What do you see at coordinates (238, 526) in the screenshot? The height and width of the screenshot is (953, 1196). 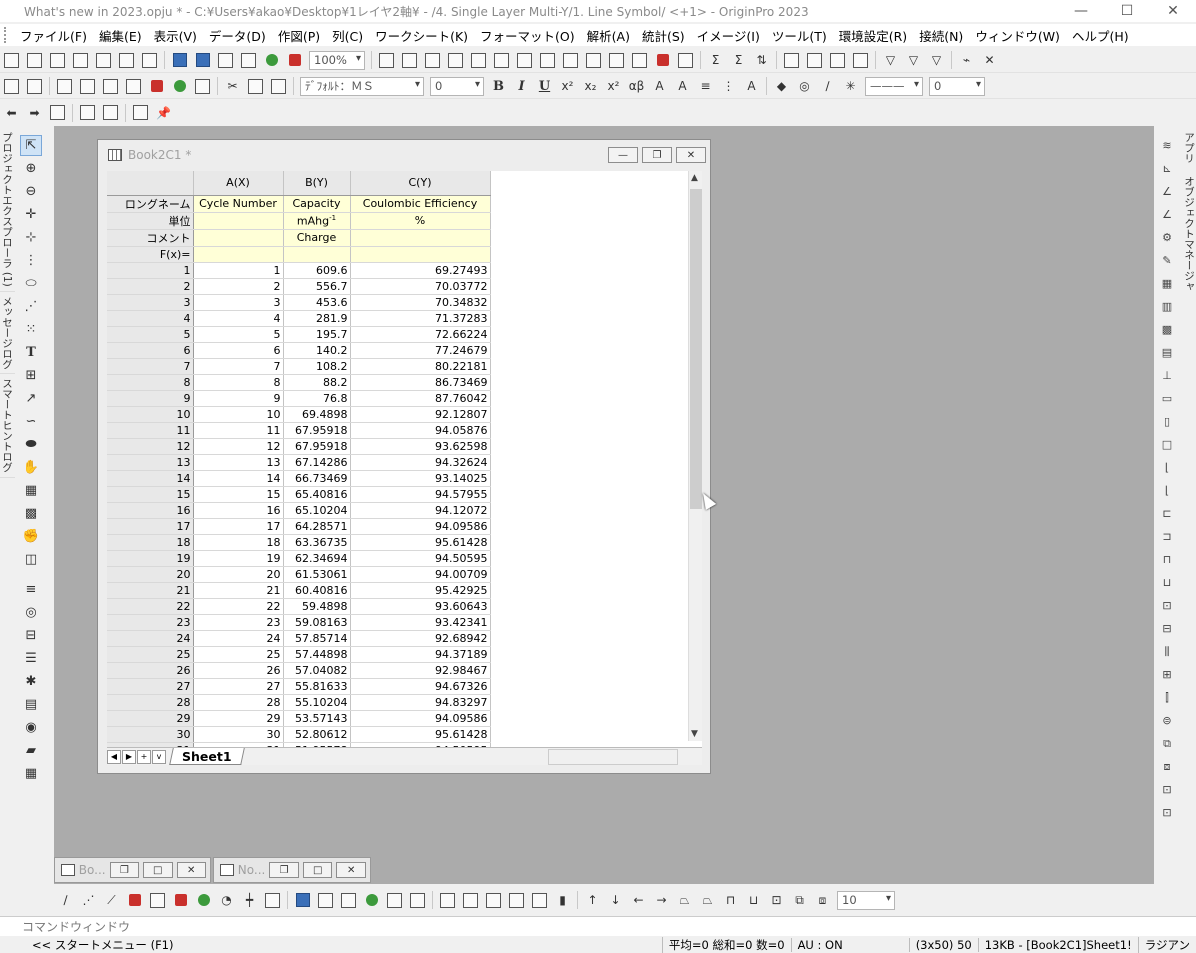 I see `cell-a: 17` at bounding box center [238, 526].